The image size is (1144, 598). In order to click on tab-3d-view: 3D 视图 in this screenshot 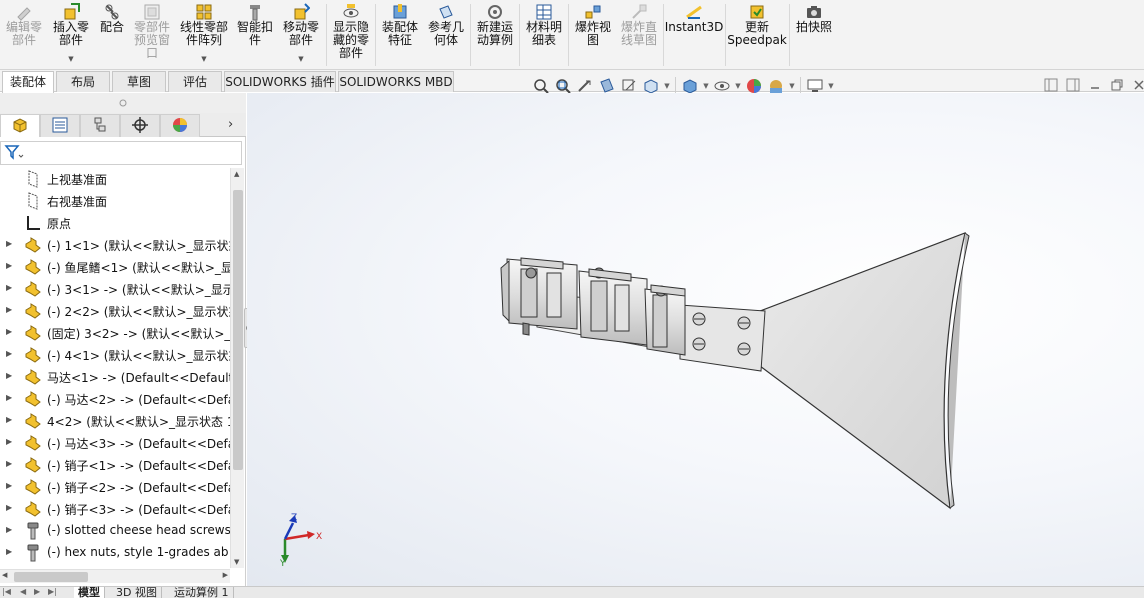, I will do `click(137, 592)`.